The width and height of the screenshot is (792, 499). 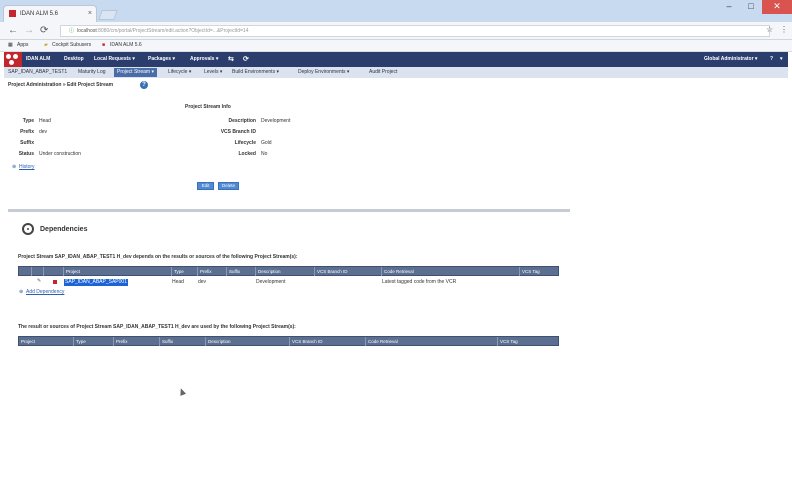 What do you see at coordinates (182, 341) in the screenshot?
I see `col2-suffix: Suffix` at bounding box center [182, 341].